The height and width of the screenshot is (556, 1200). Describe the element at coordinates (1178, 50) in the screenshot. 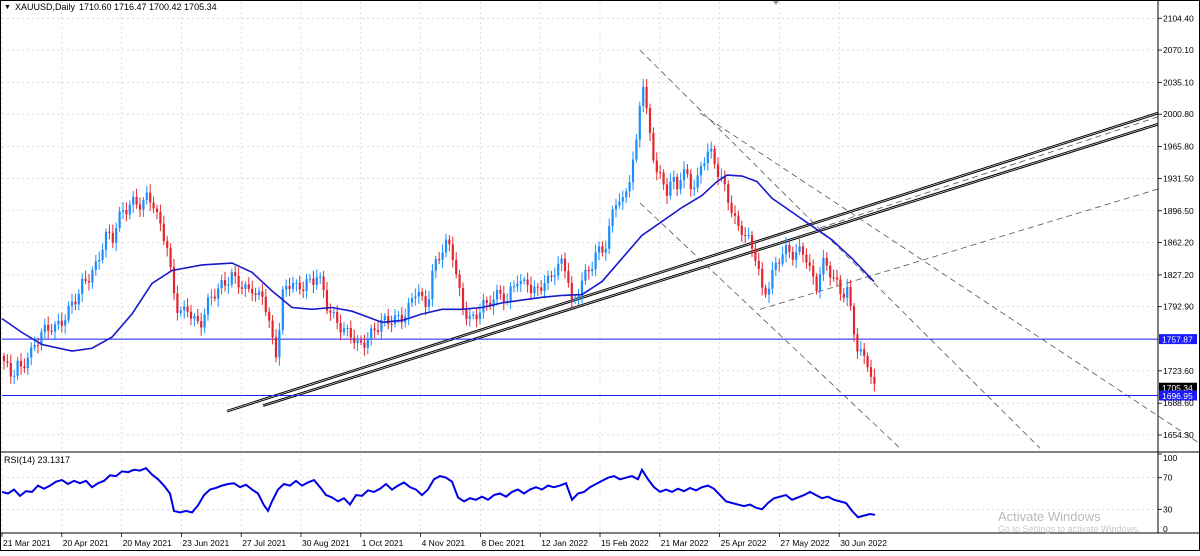

I see `price-label: 2070.10` at that location.